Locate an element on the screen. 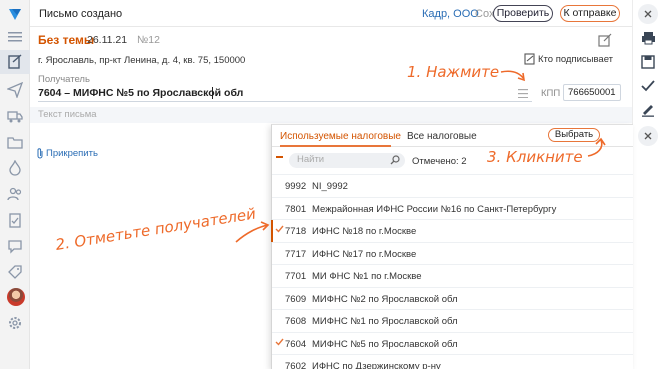 This screenshot has height=369, width=662. logo-icon is located at coordinates (15, 14).